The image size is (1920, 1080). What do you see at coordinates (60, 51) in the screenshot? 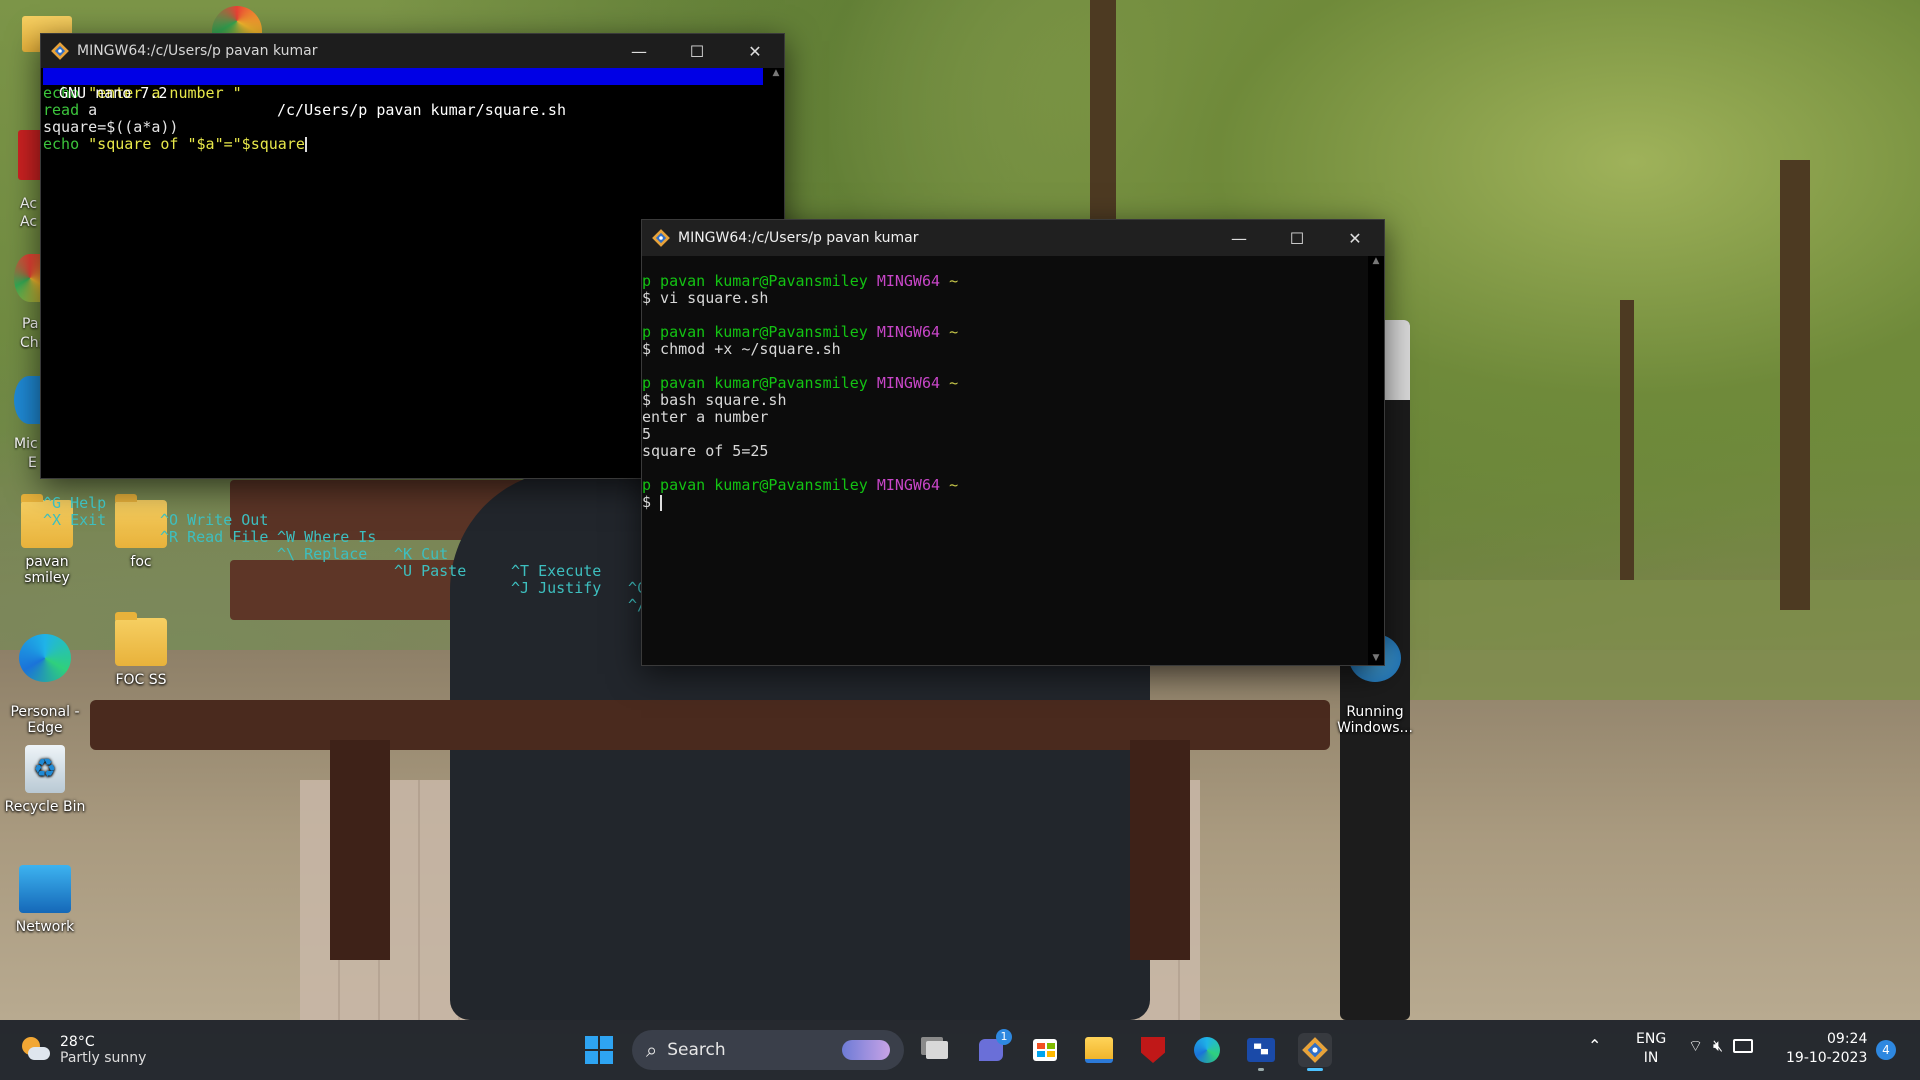
I see `git-bash-icon` at bounding box center [60, 51].